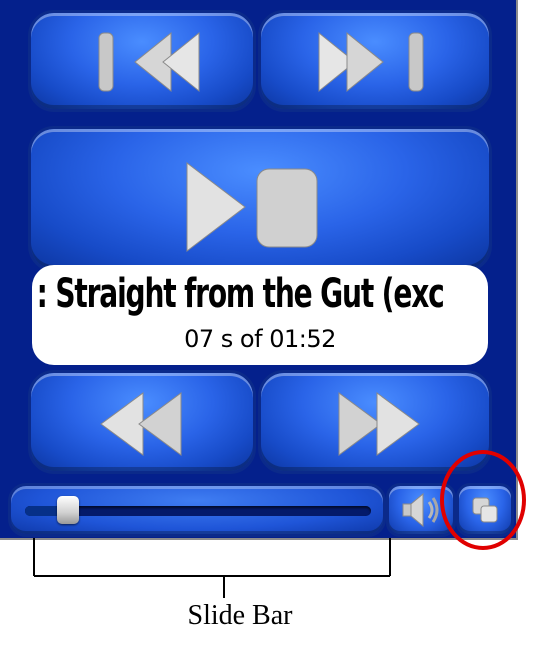 Image resolution: width=534 pixels, height=645 pixels. I want to click on previous-track-button, so click(142, 61).